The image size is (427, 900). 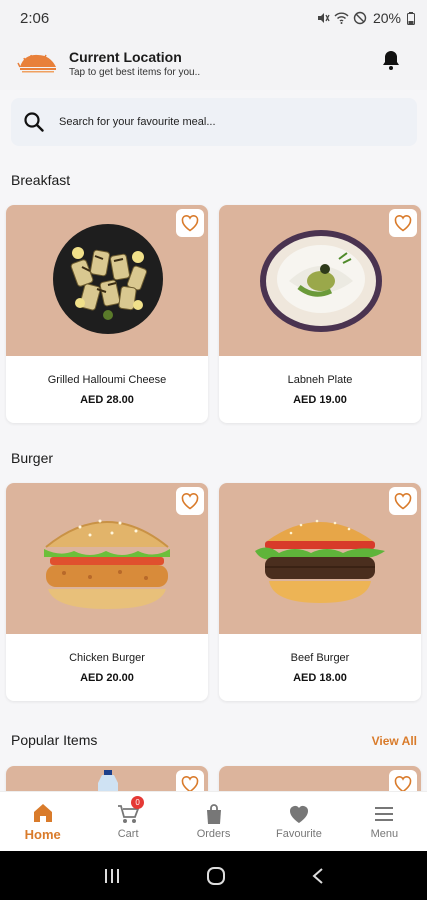 I want to click on labneh-plate-image, so click(x=321, y=281).